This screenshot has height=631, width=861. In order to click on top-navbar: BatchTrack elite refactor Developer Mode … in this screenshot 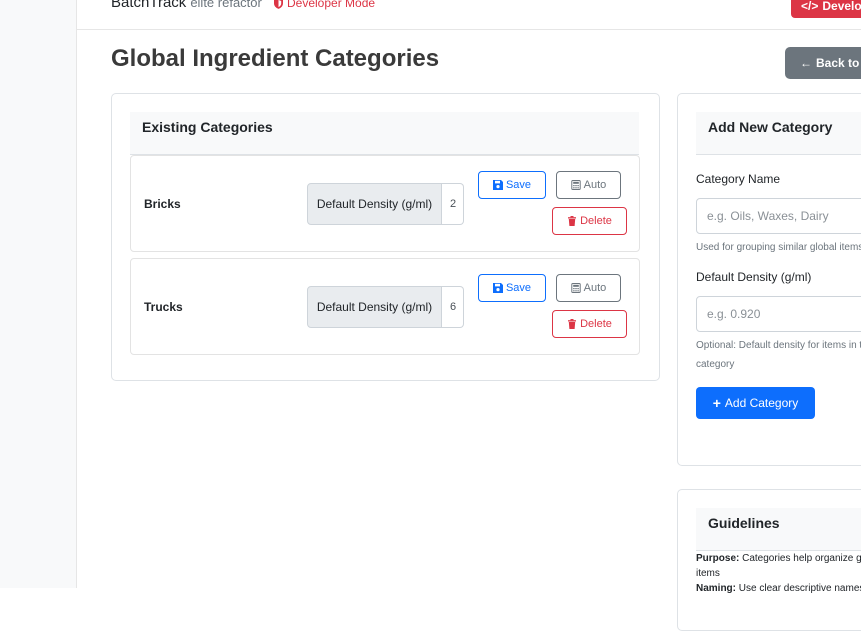, I will do `click(469, 15)`.